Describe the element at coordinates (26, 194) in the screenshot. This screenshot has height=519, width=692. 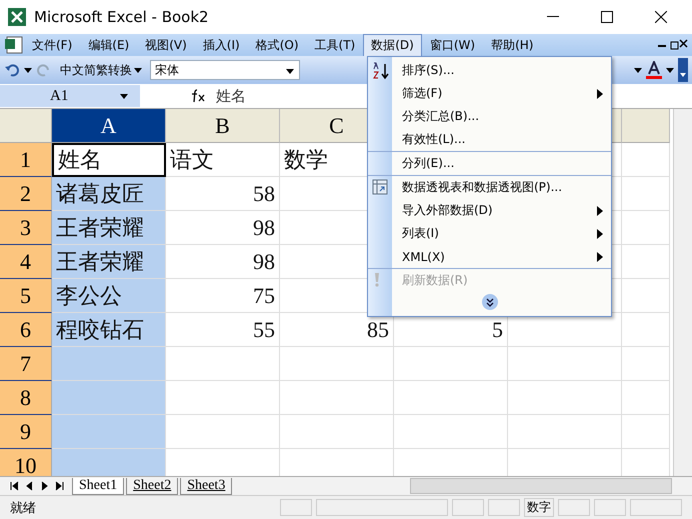
I see `row-header: 2` at that location.